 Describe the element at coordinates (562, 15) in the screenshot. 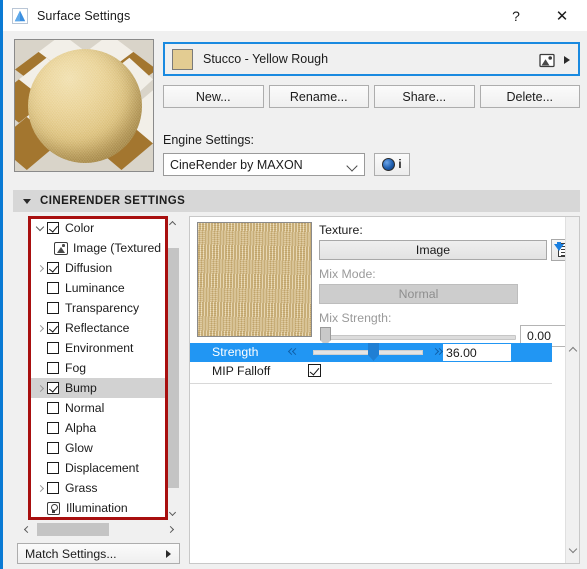

I see `close-button: ✕` at that location.